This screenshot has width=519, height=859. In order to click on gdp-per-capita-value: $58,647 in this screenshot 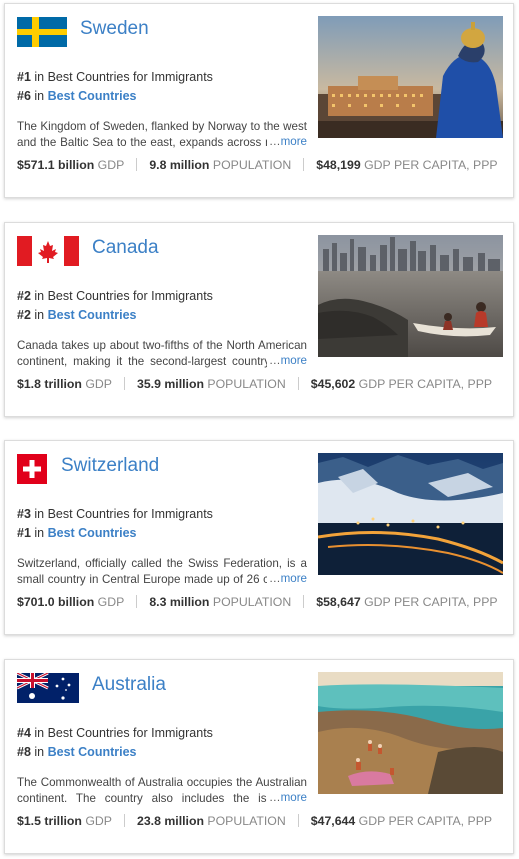, I will do `click(338, 602)`.